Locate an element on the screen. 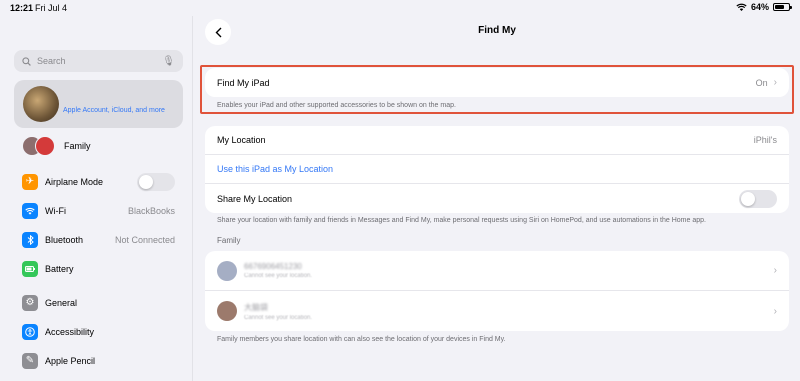  family-section-header: Family is located at coordinates (229, 240).